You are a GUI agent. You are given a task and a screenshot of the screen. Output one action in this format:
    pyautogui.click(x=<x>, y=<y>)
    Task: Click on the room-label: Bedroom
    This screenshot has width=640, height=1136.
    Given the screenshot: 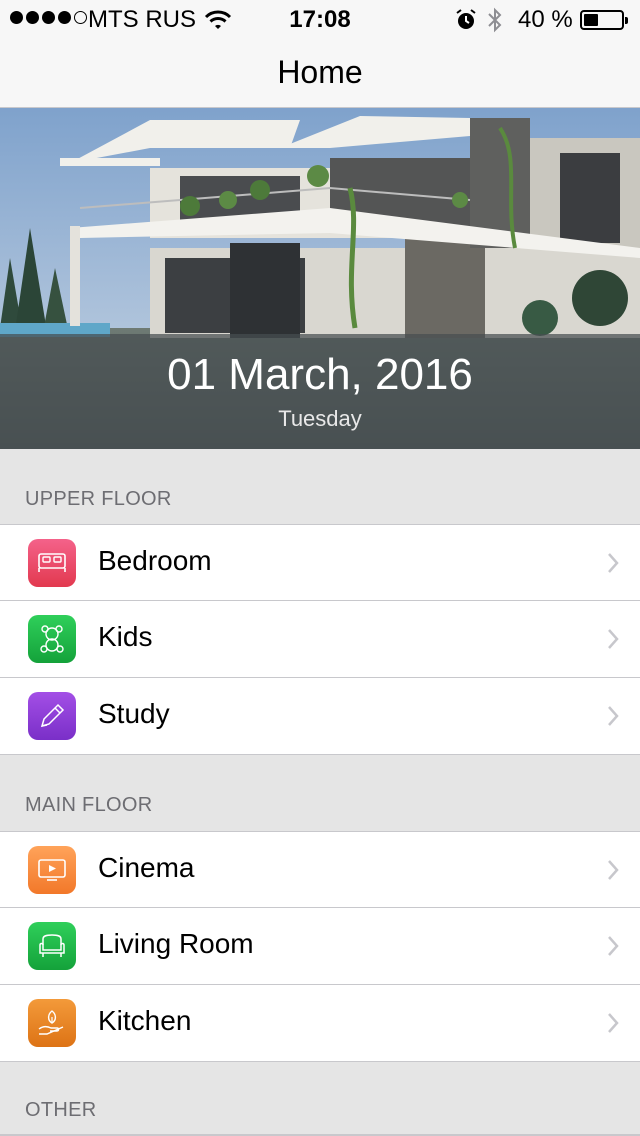 What is the action you would take?
    pyautogui.click(x=155, y=560)
    